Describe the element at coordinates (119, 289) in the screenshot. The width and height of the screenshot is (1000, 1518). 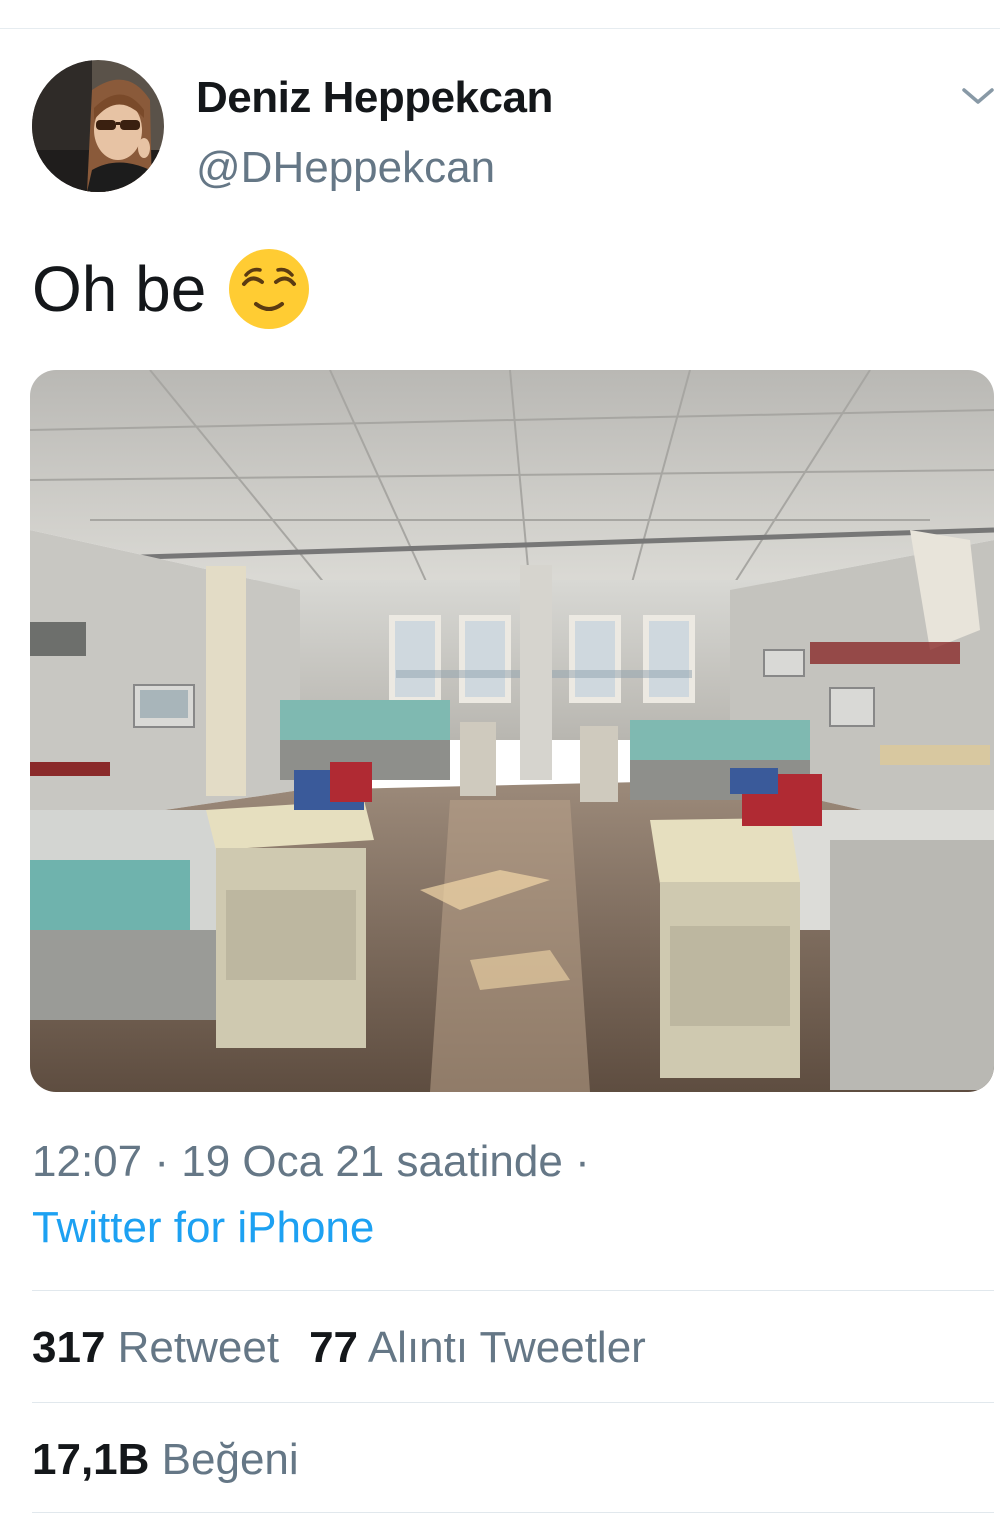
I see `tweet-text-content: Oh be` at that location.